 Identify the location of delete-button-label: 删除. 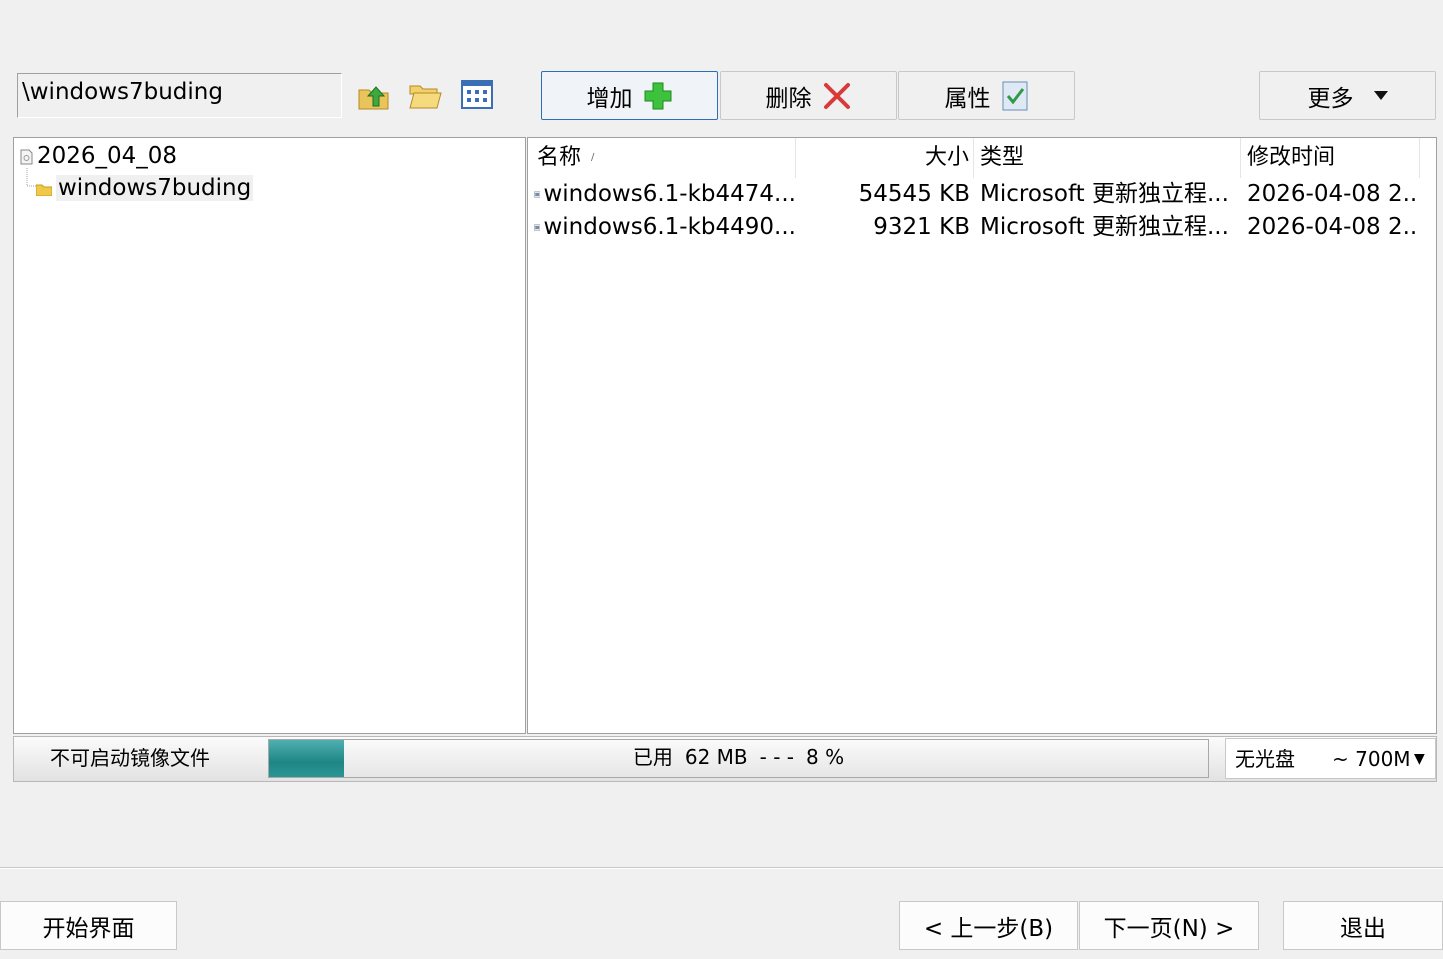
(788, 98).